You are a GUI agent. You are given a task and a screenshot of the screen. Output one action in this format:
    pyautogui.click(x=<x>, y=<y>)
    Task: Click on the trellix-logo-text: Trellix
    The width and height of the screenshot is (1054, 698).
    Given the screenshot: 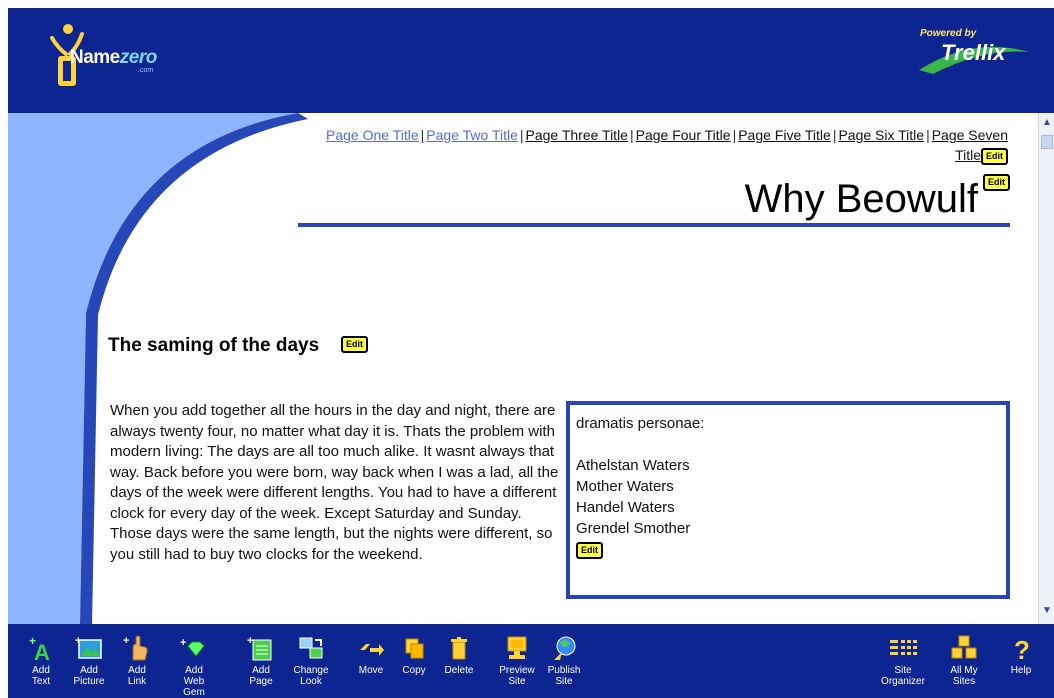 What is the action you would take?
    pyautogui.click(x=973, y=52)
    